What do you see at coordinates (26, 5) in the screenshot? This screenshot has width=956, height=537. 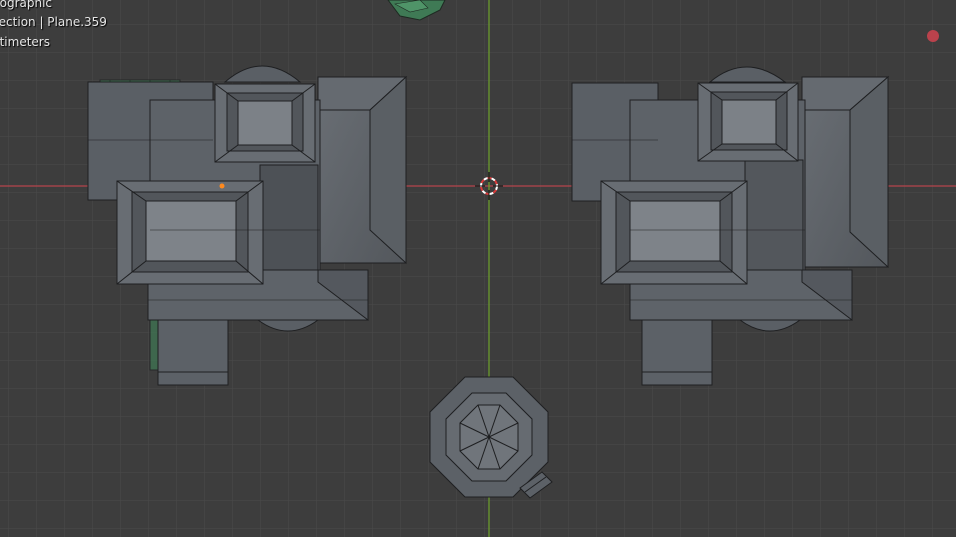 I see `view-mode-label: nographic` at bounding box center [26, 5].